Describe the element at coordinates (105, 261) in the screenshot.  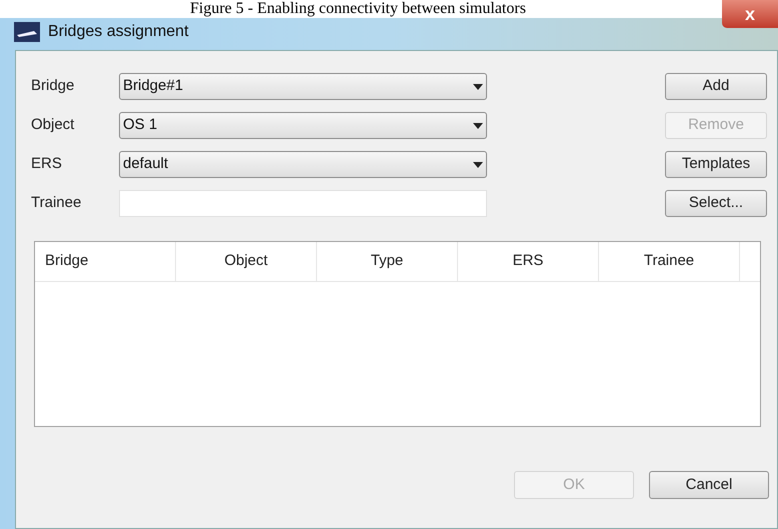
I see `column-header: Bridge` at that location.